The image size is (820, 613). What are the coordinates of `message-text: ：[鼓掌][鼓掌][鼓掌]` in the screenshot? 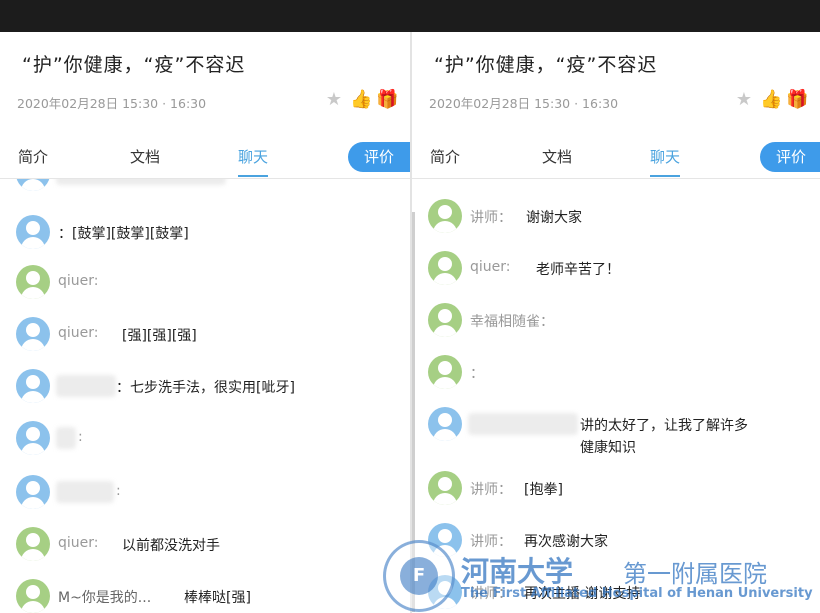 It's located at (123, 234).